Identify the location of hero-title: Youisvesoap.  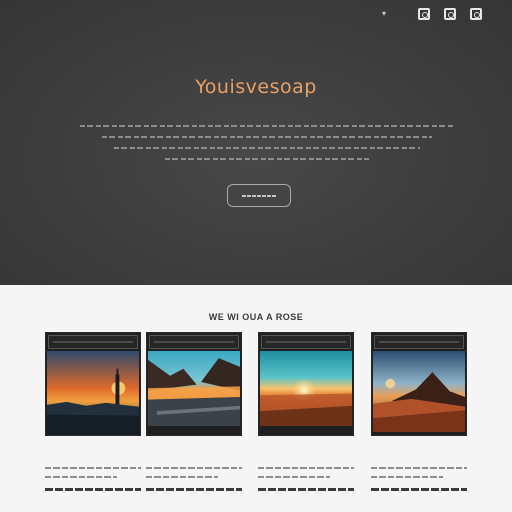
(256, 87).